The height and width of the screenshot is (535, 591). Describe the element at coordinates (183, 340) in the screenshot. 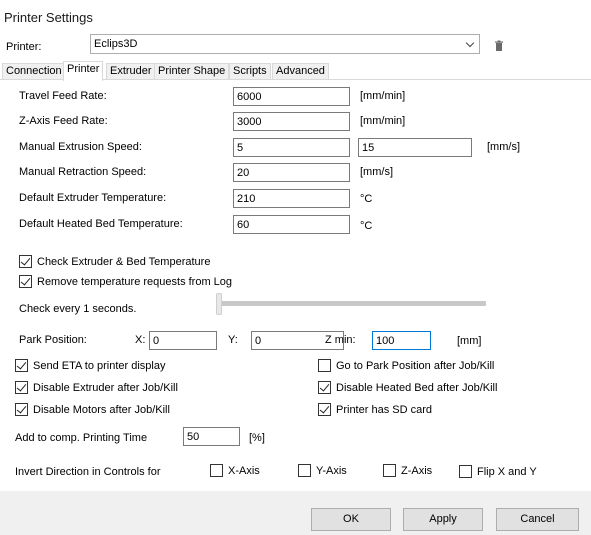

I see `park-x-input: 0` at that location.